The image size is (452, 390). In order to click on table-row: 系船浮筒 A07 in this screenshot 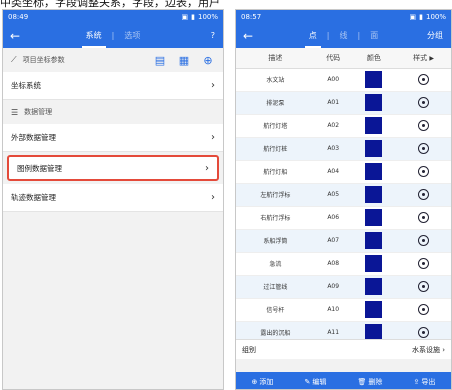, I will do `click(343, 241)`.